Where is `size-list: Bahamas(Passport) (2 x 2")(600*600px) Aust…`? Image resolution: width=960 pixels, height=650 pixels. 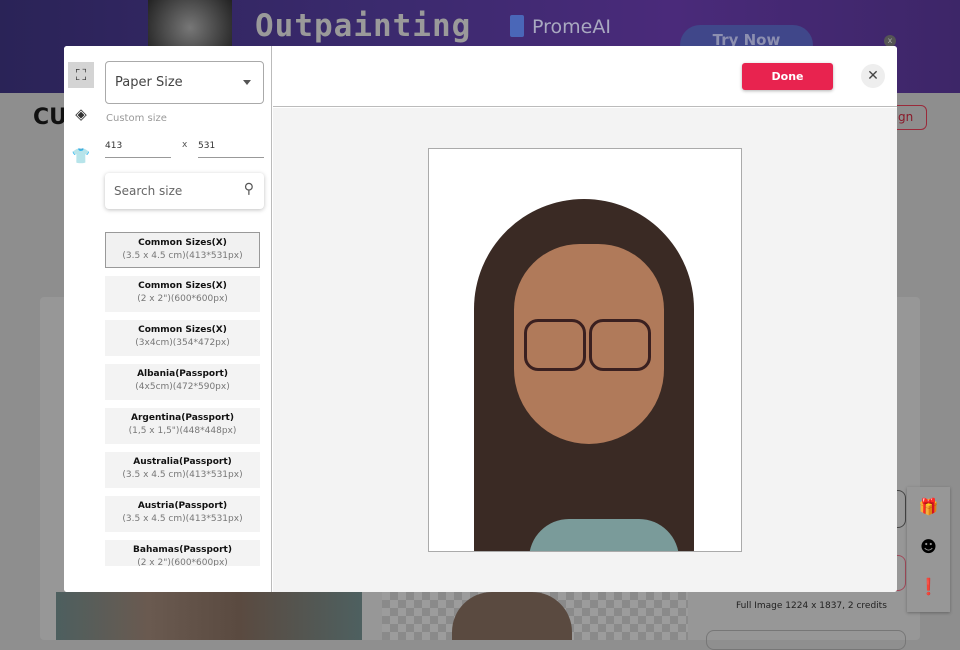 size-list: Bahamas(Passport) (2 x 2")(600*600px) Aust… is located at coordinates (185, 399).